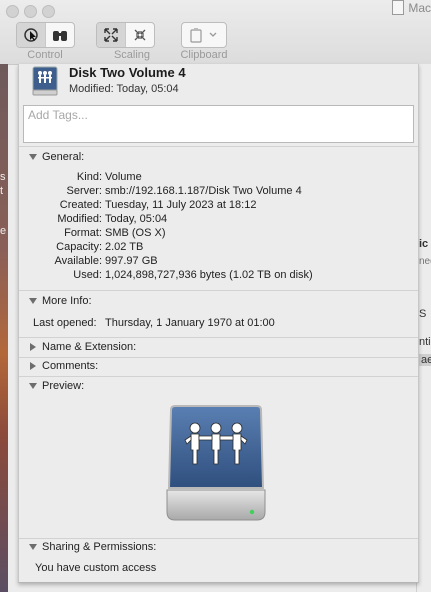 This screenshot has width=431, height=592. What do you see at coordinates (45, 55) in the screenshot?
I see `control-label: Control` at bounding box center [45, 55].